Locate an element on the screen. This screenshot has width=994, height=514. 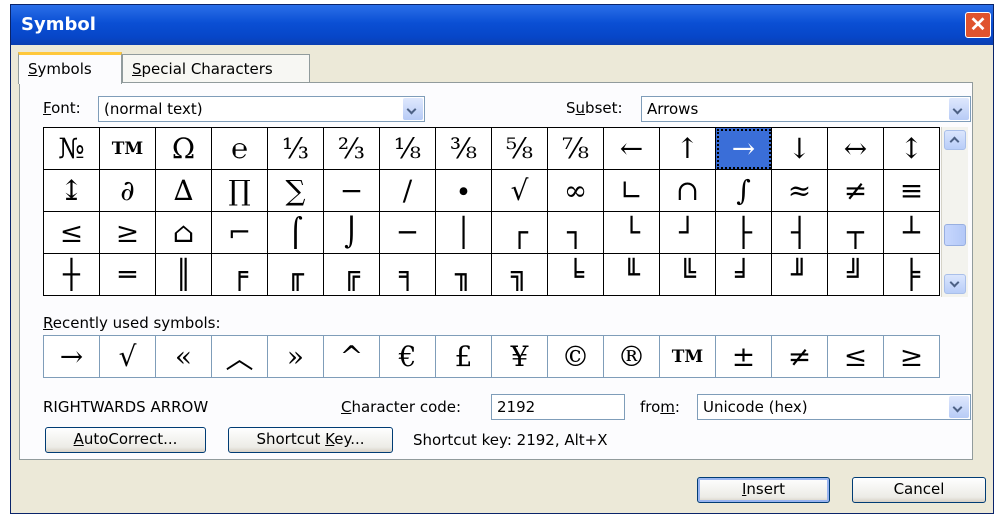
symbol-grid-scrollbar is located at coordinates (954, 212).